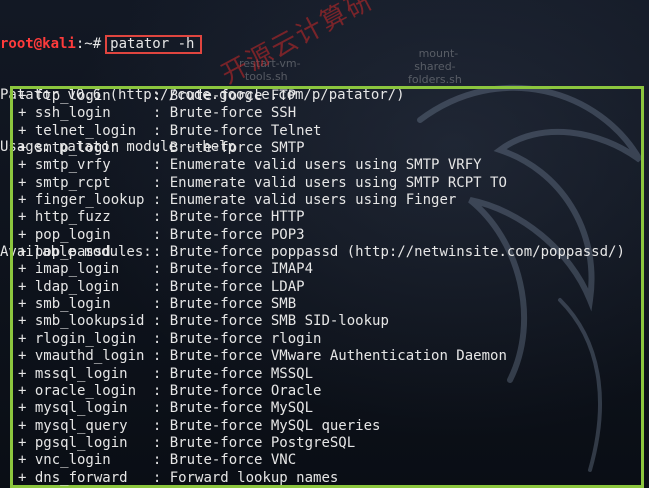  What do you see at coordinates (321, 235) in the screenshot?
I see `module-row: + pop_login : Brute-force POP3` at bounding box center [321, 235].